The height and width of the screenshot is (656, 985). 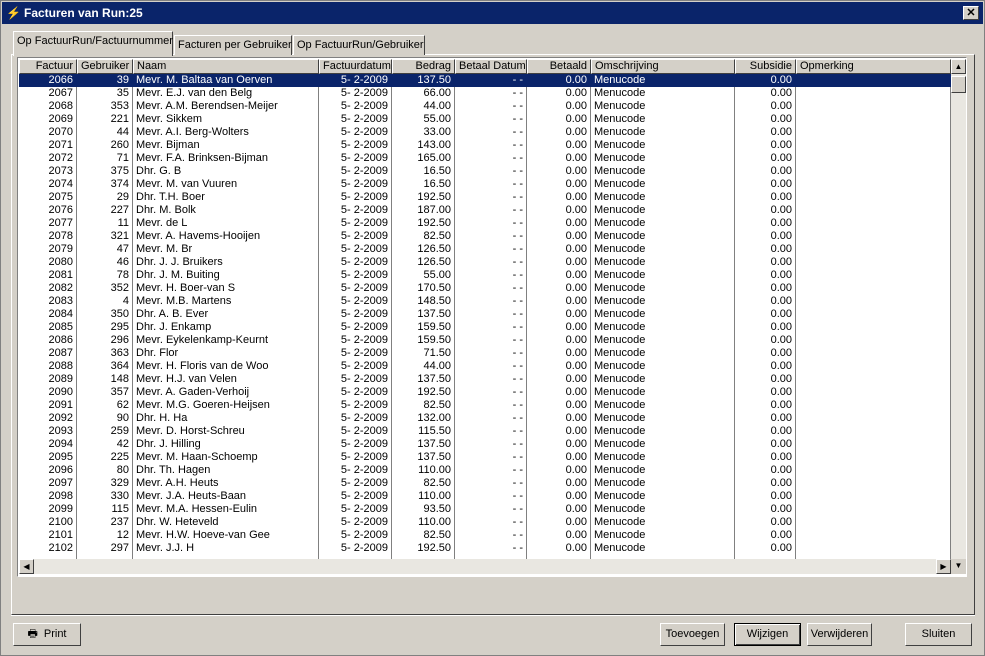 What do you see at coordinates (226, 66) in the screenshot?
I see `column-header-naam: Naam` at bounding box center [226, 66].